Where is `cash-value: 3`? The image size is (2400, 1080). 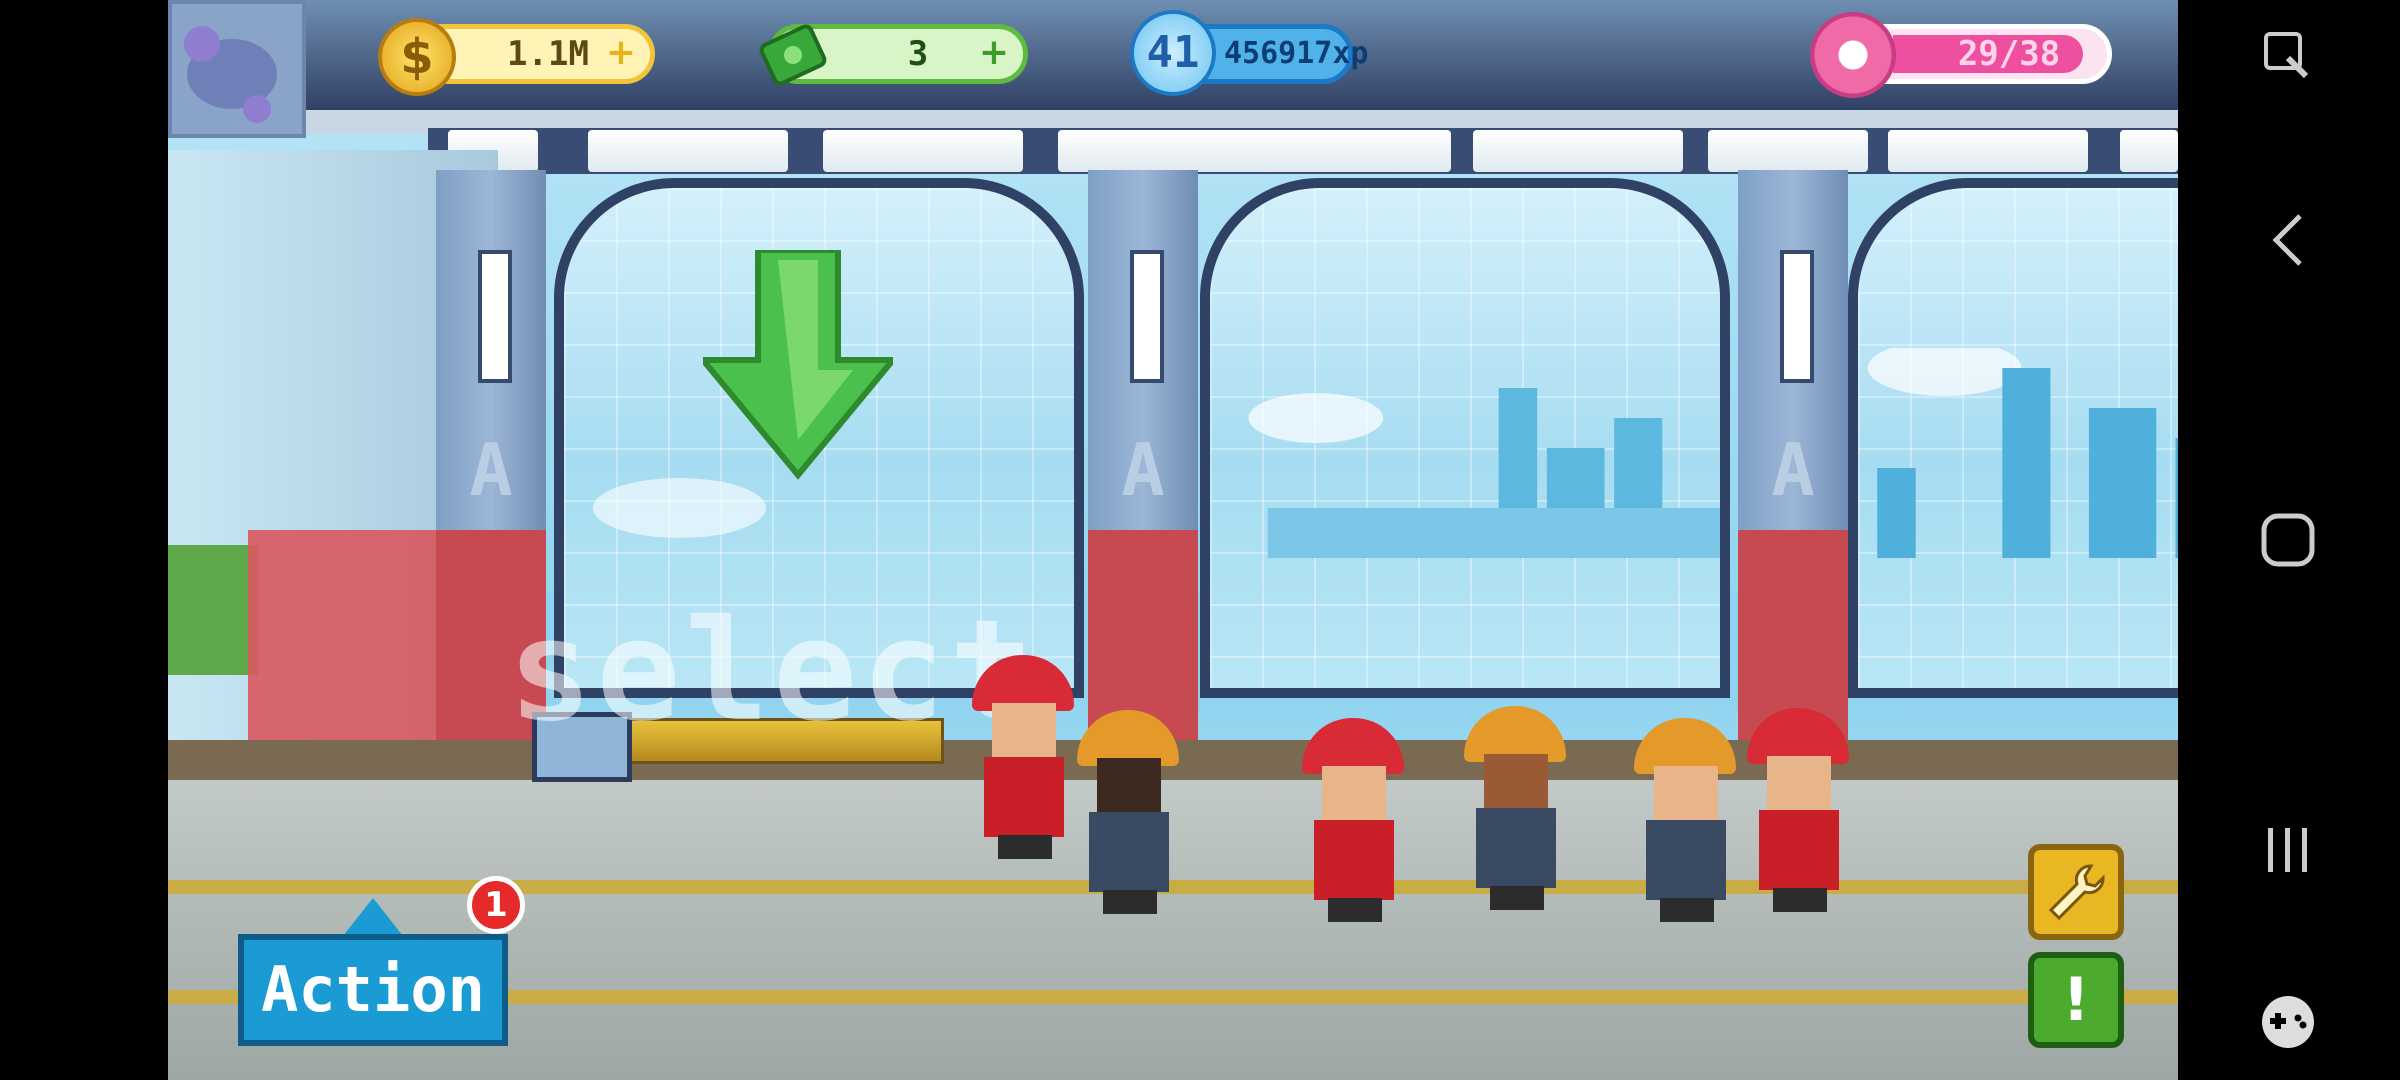 cash-value: 3 is located at coordinates (918, 54).